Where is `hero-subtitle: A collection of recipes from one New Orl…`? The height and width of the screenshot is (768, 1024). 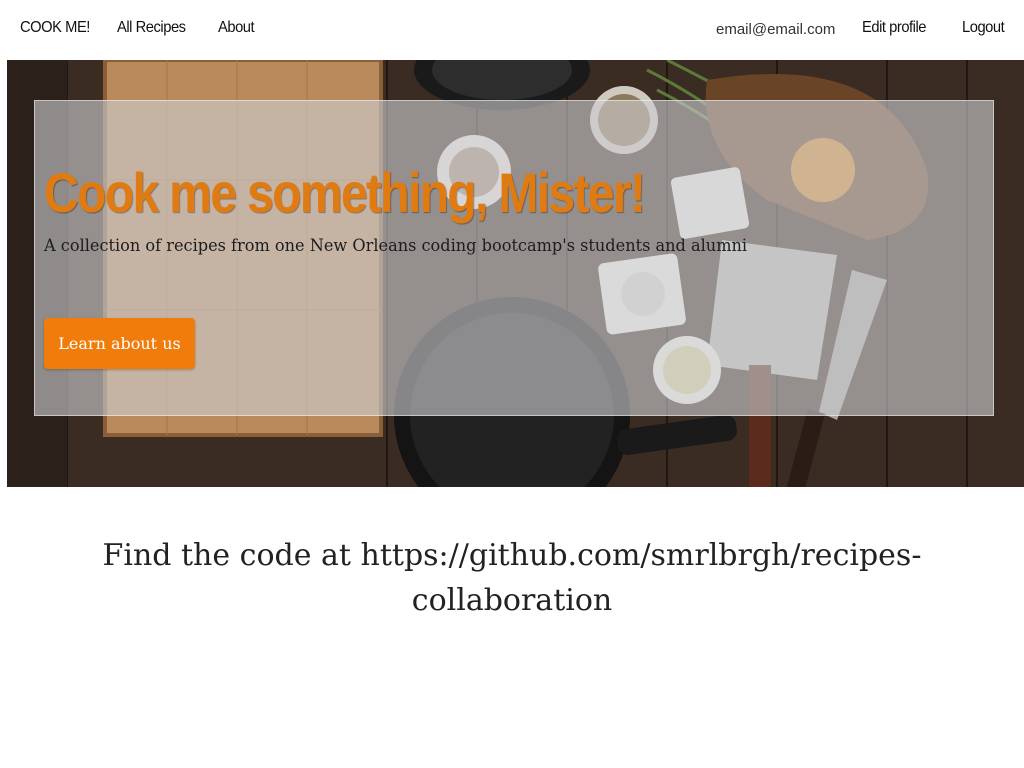
hero-subtitle: A collection of recipes from one New Orl… is located at coordinates (396, 246).